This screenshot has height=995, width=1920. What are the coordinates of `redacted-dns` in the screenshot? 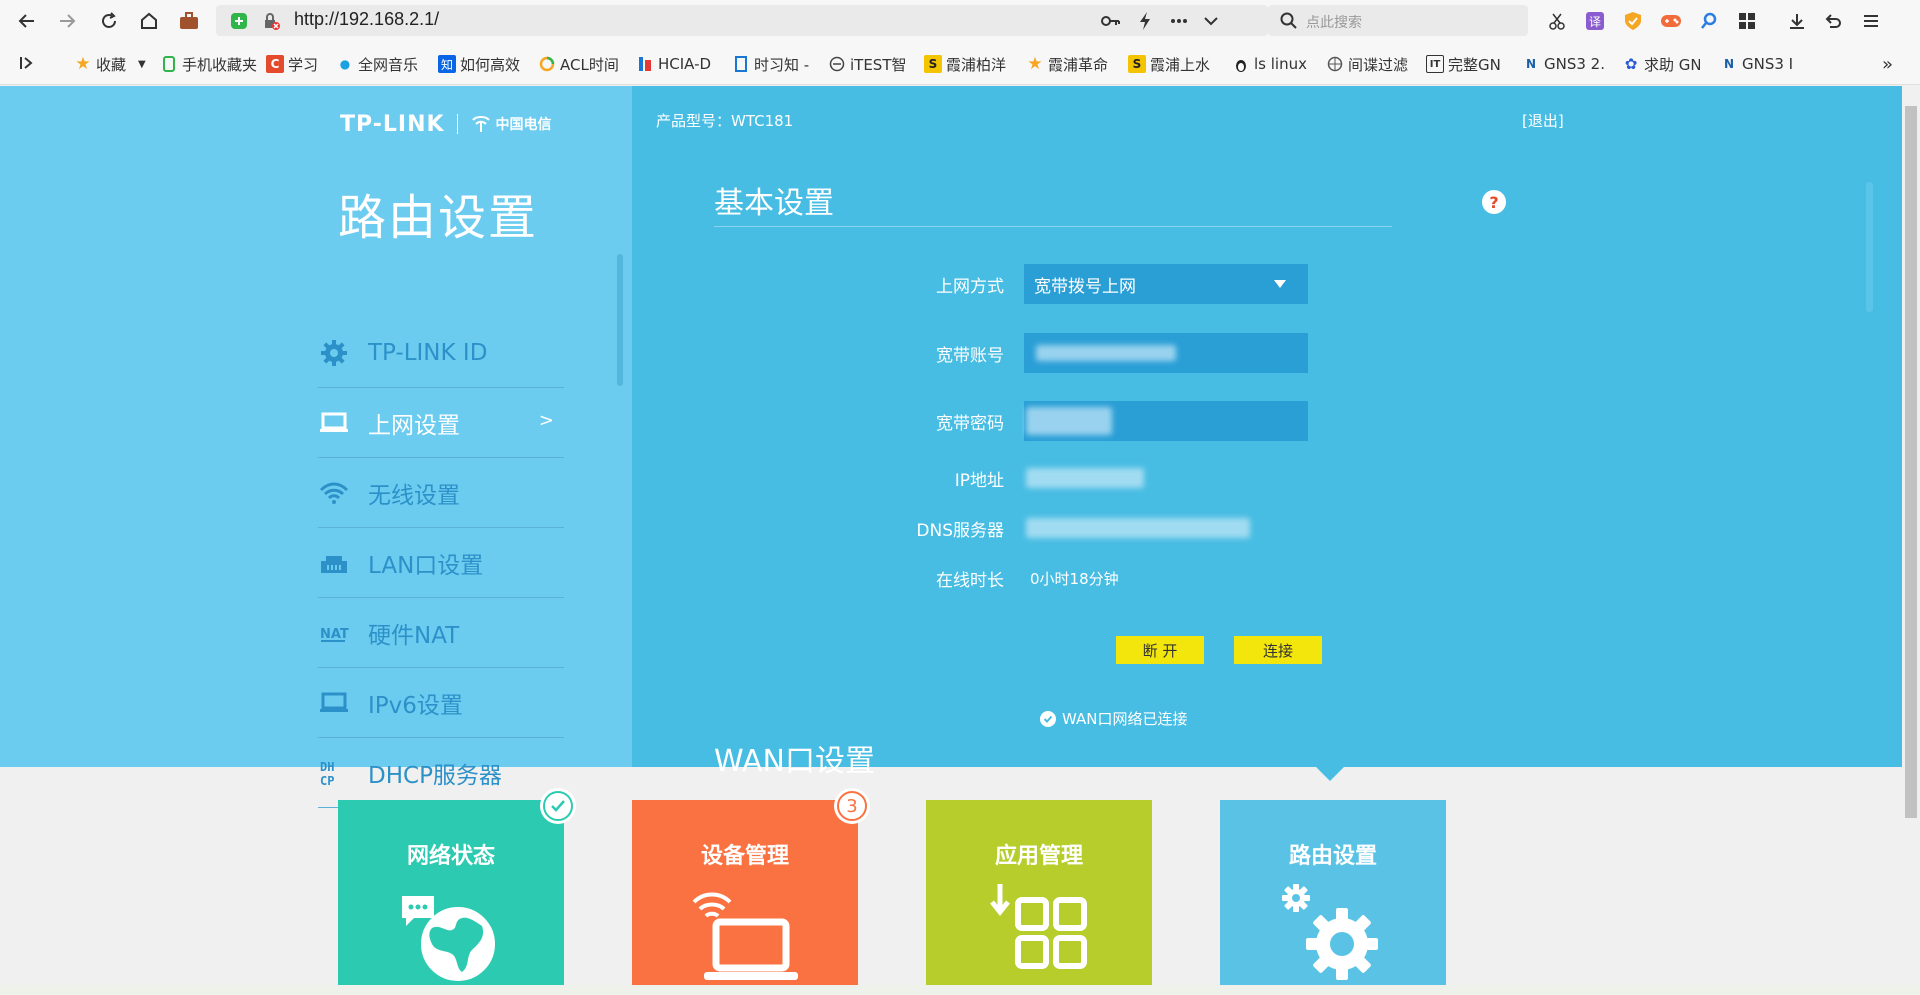 It's located at (1138, 528).